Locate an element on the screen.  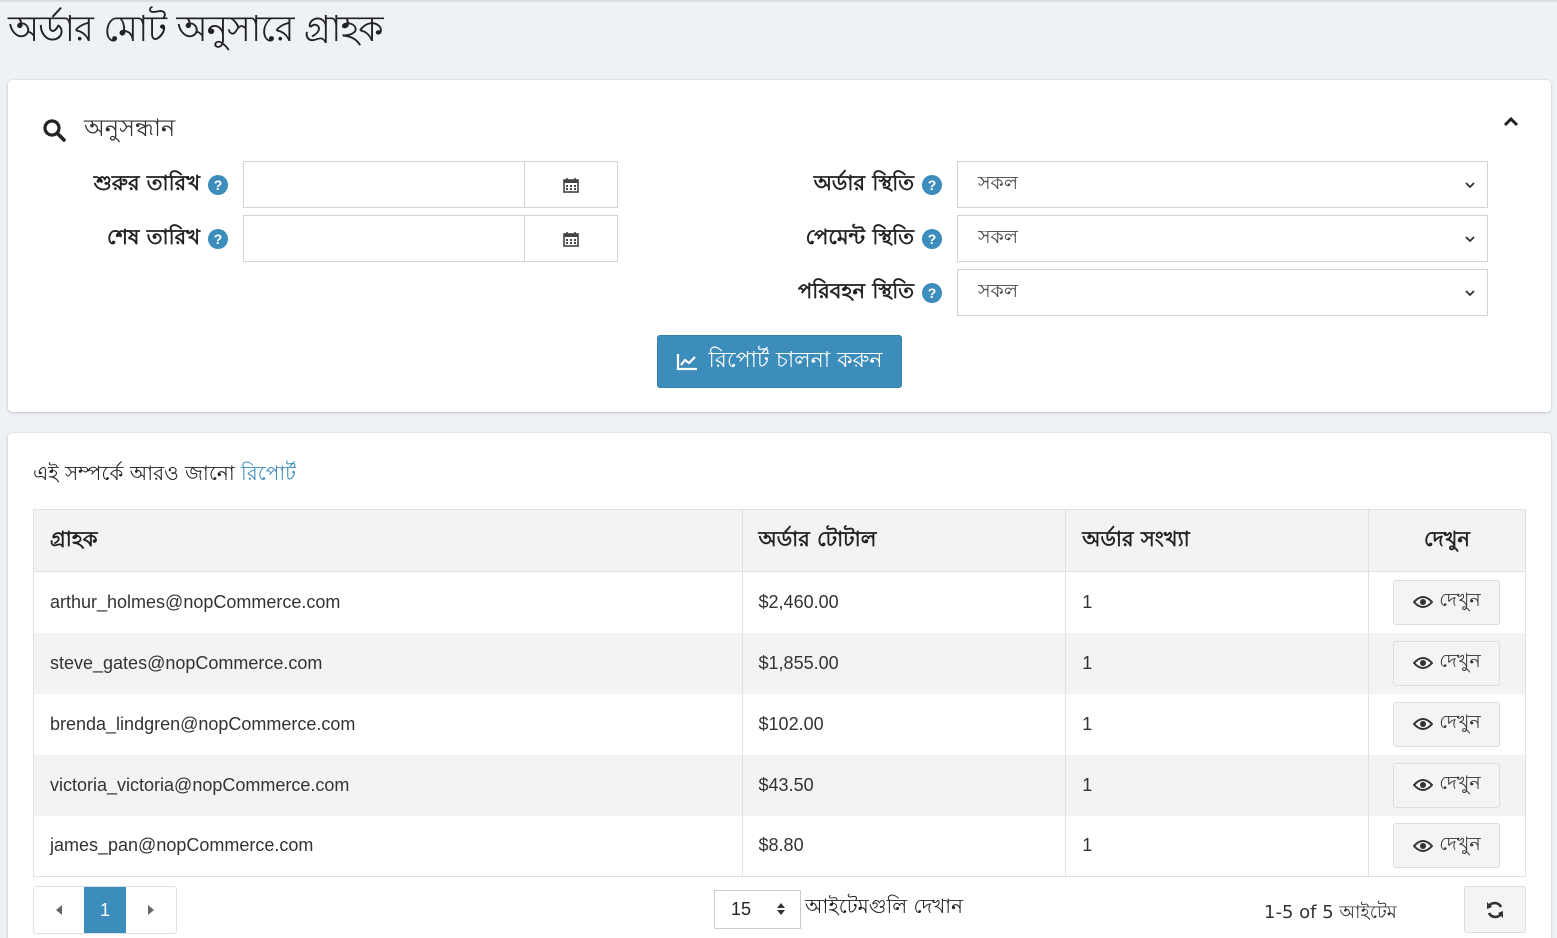
order-status-select: সকল is located at coordinates (1222, 184).